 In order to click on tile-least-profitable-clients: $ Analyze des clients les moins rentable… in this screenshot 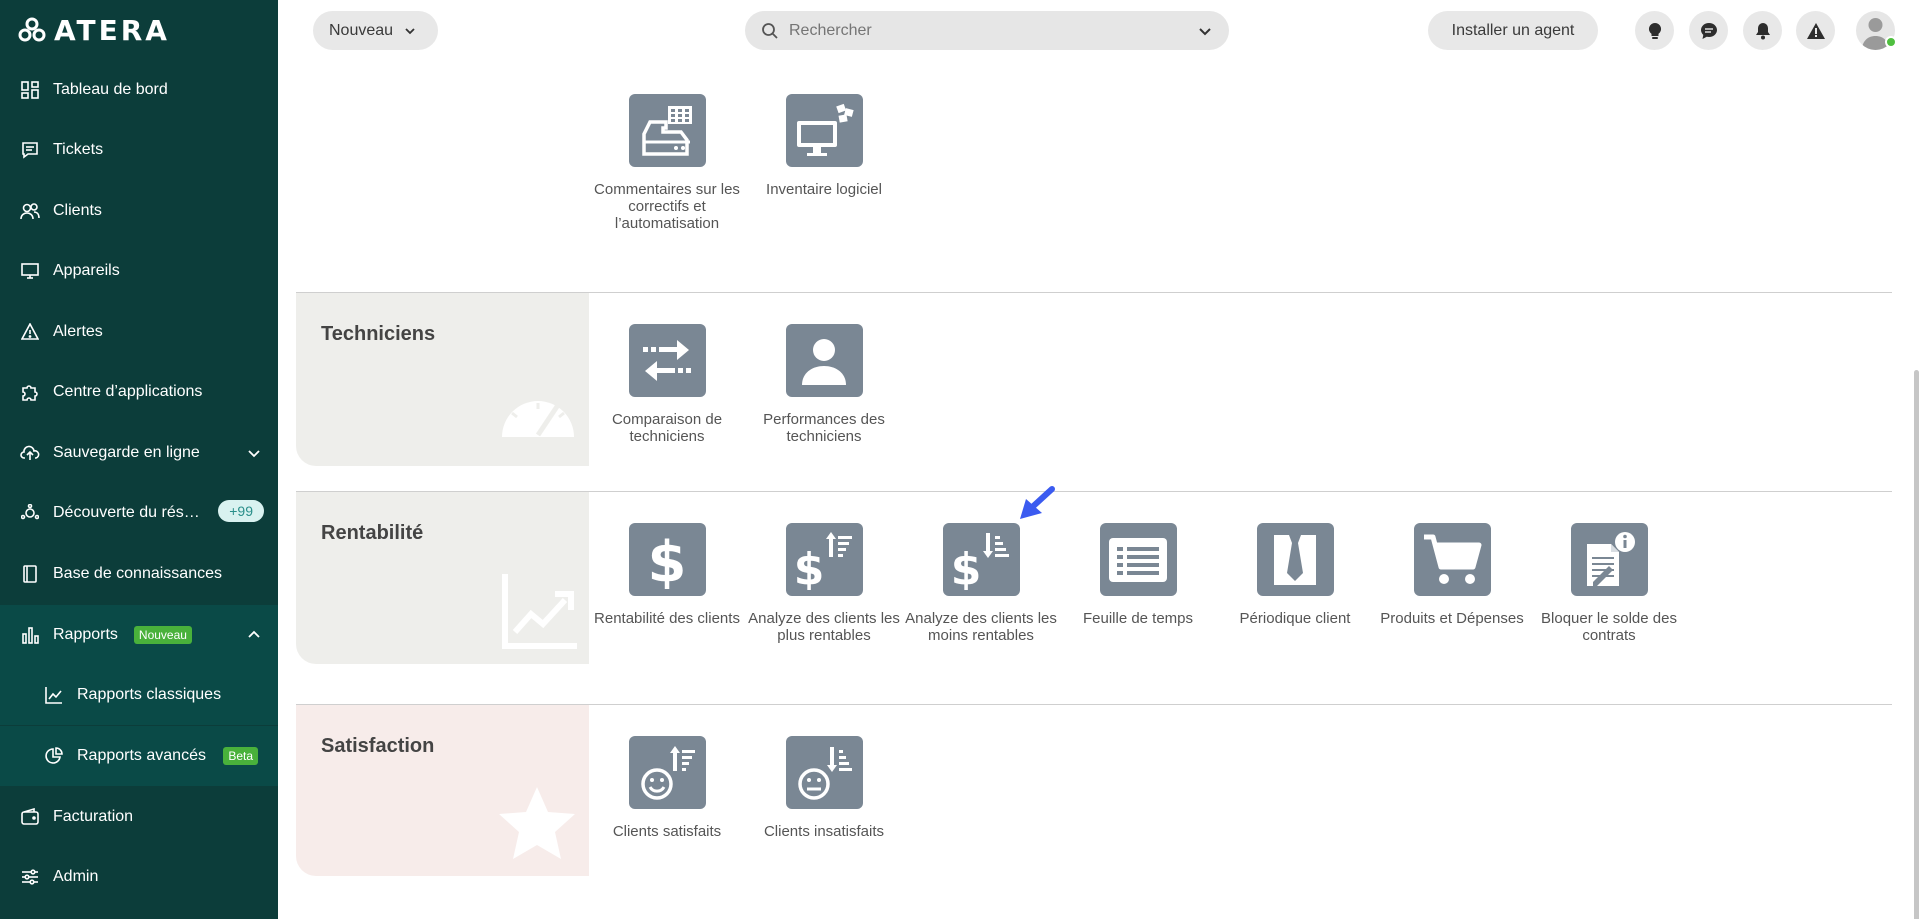, I will do `click(981, 583)`.